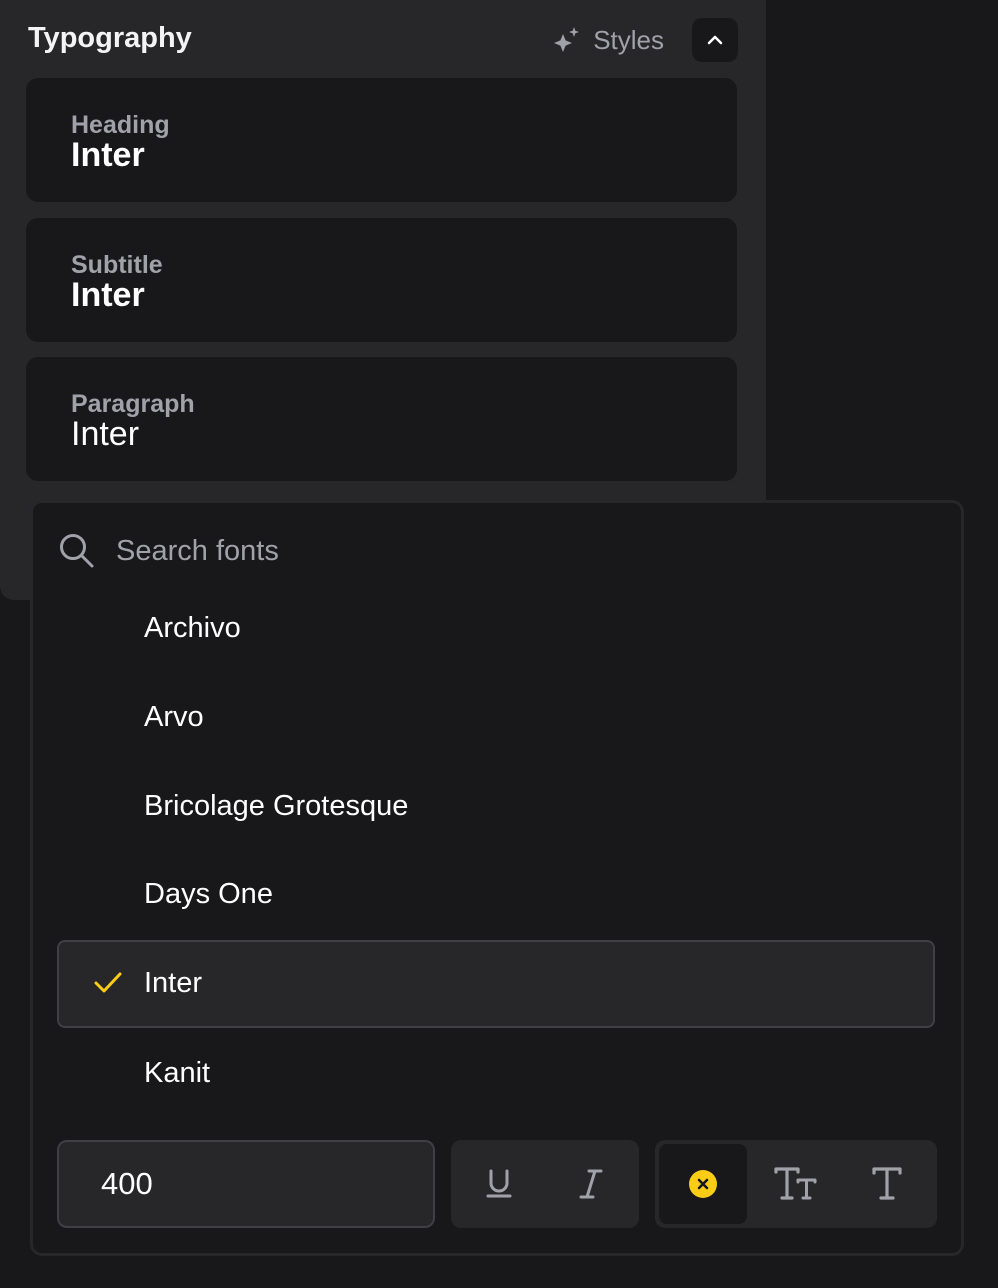 This screenshot has height=1288, width=998. I want to click on text-transform-group, so click(796, 1184).